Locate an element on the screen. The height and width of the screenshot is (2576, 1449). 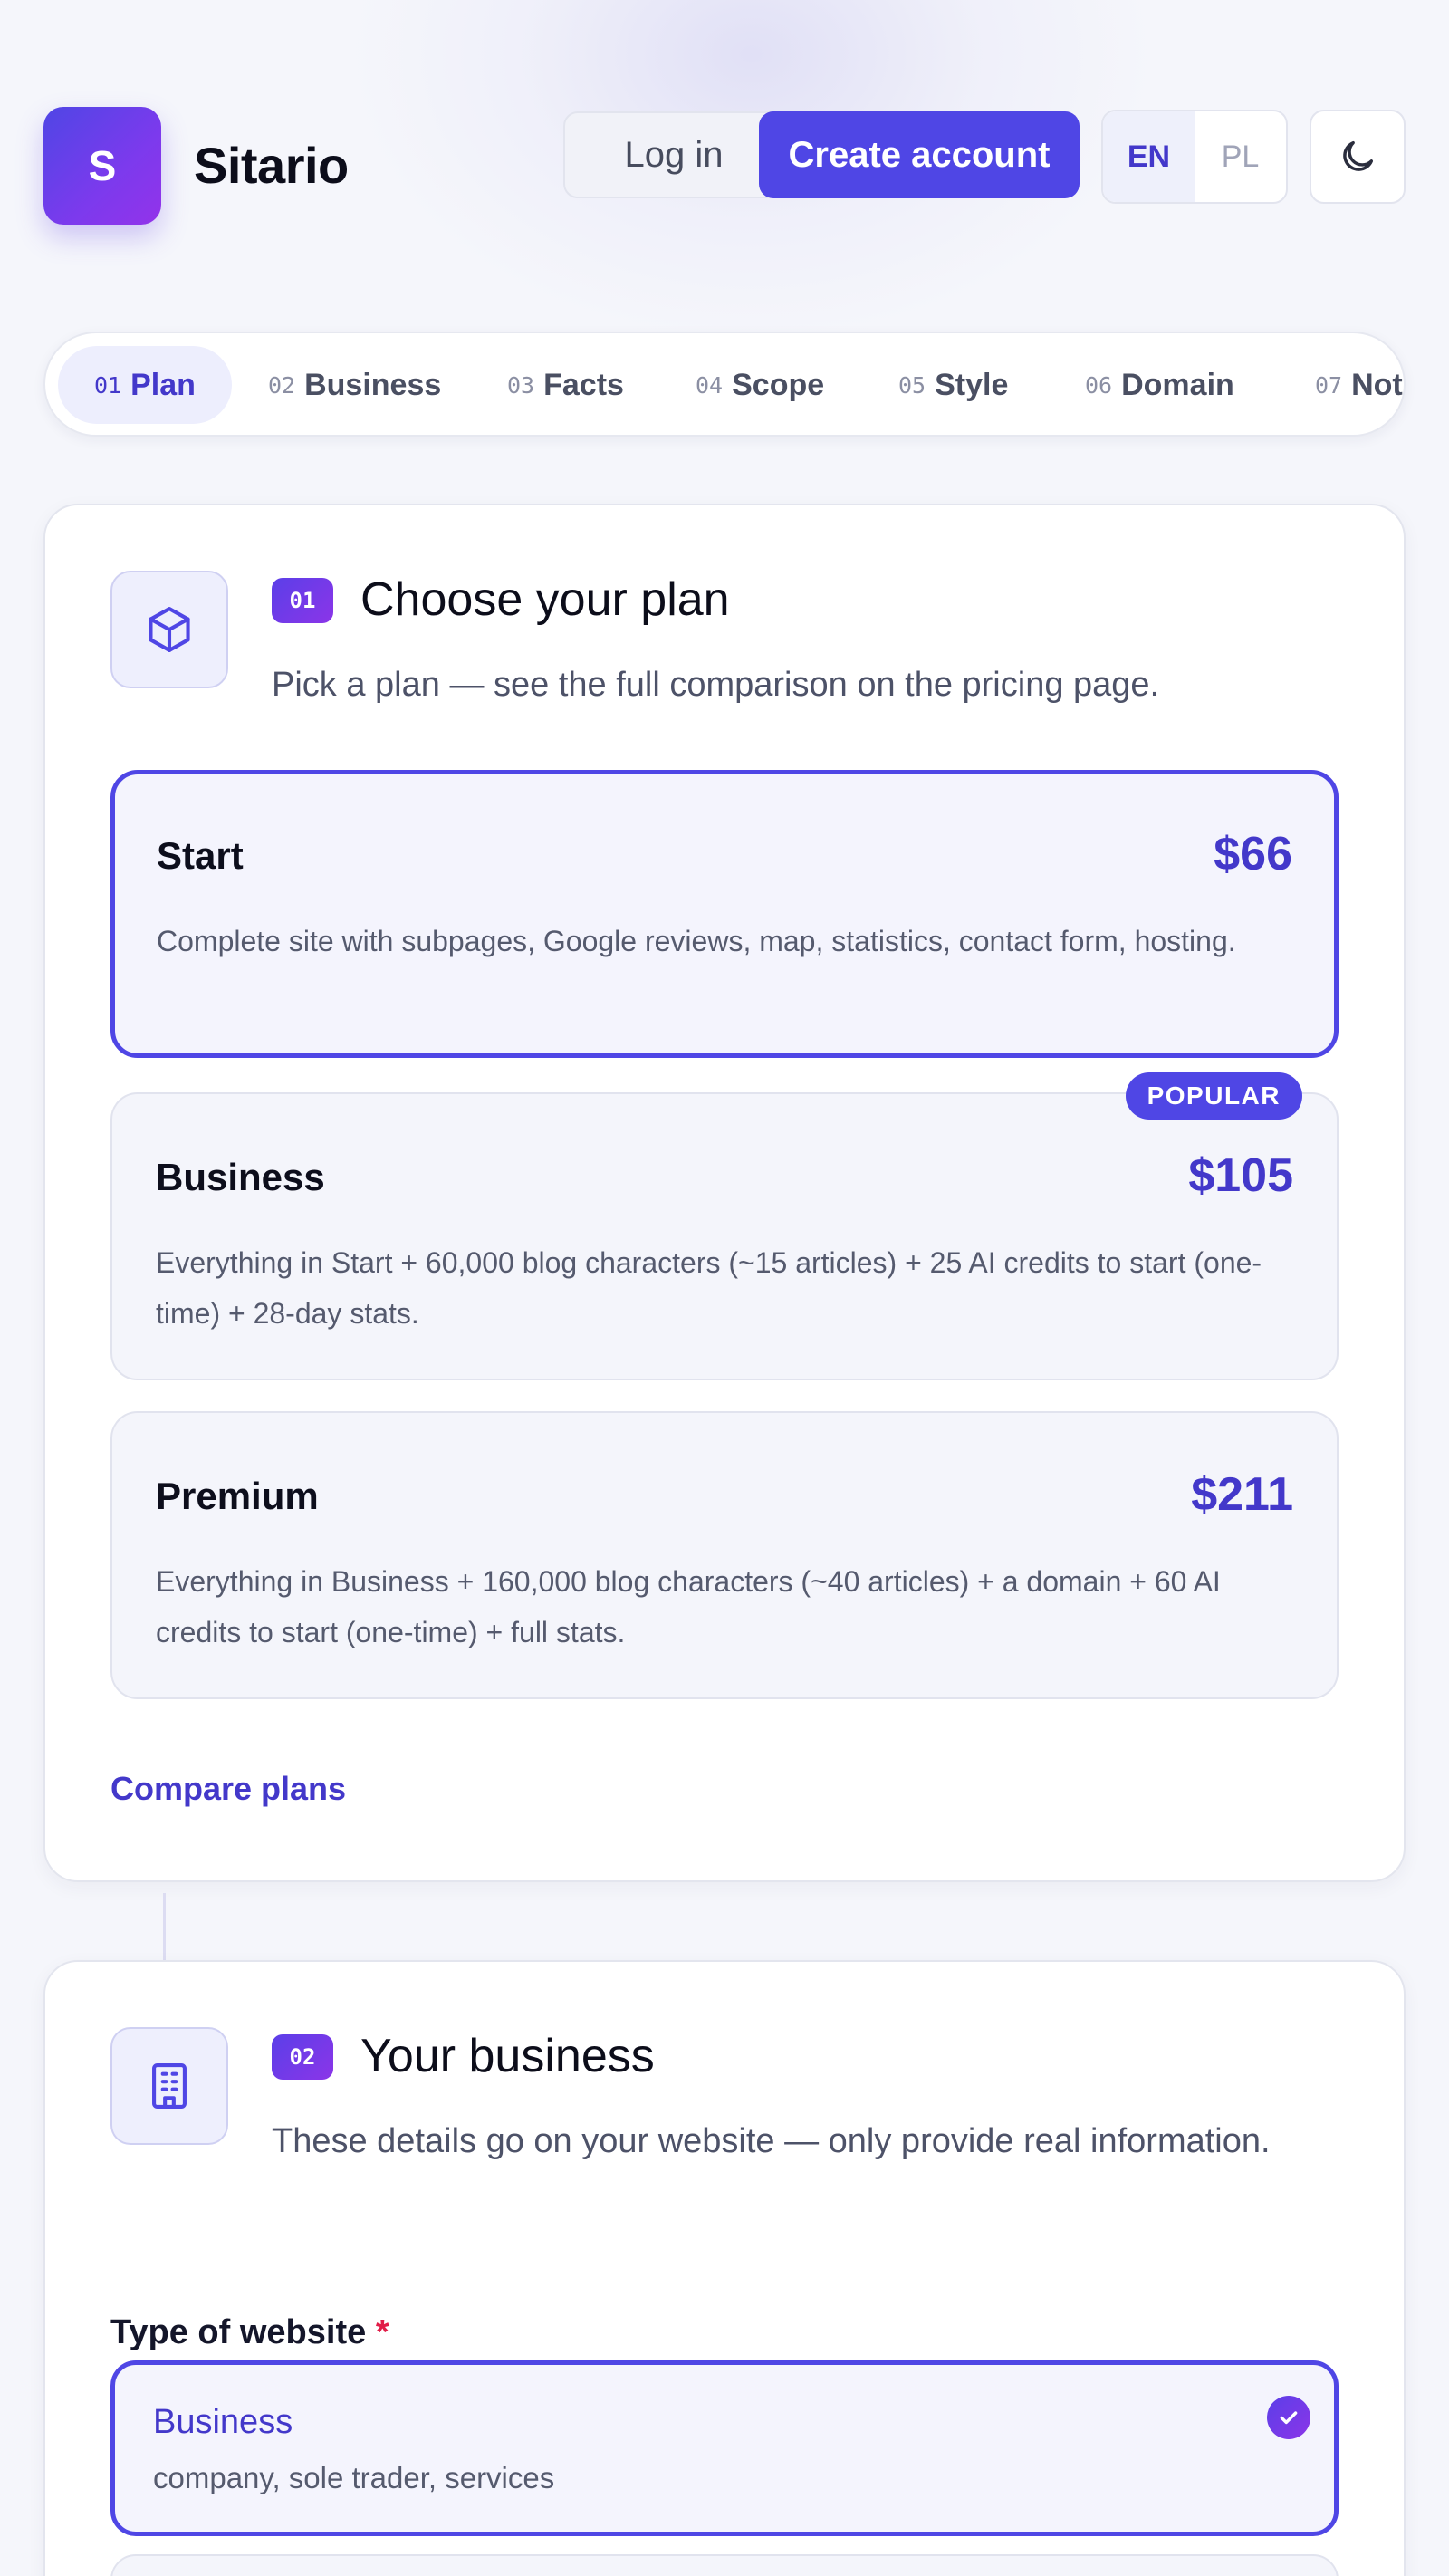
plan-name: Premium is located at coordinates (237, 1496).